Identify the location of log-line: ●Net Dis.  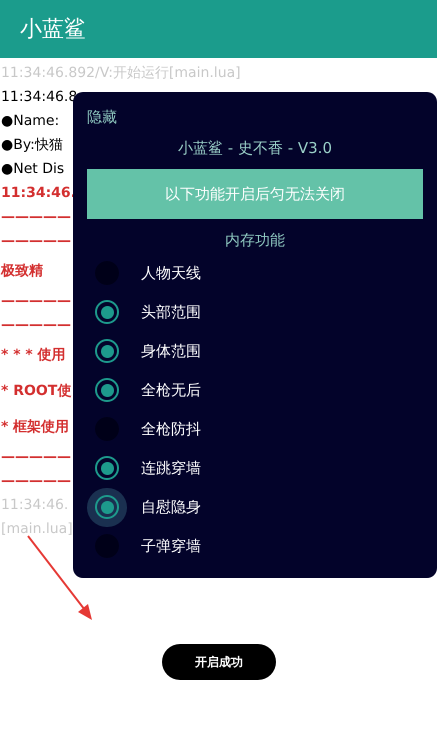
(32, 169).